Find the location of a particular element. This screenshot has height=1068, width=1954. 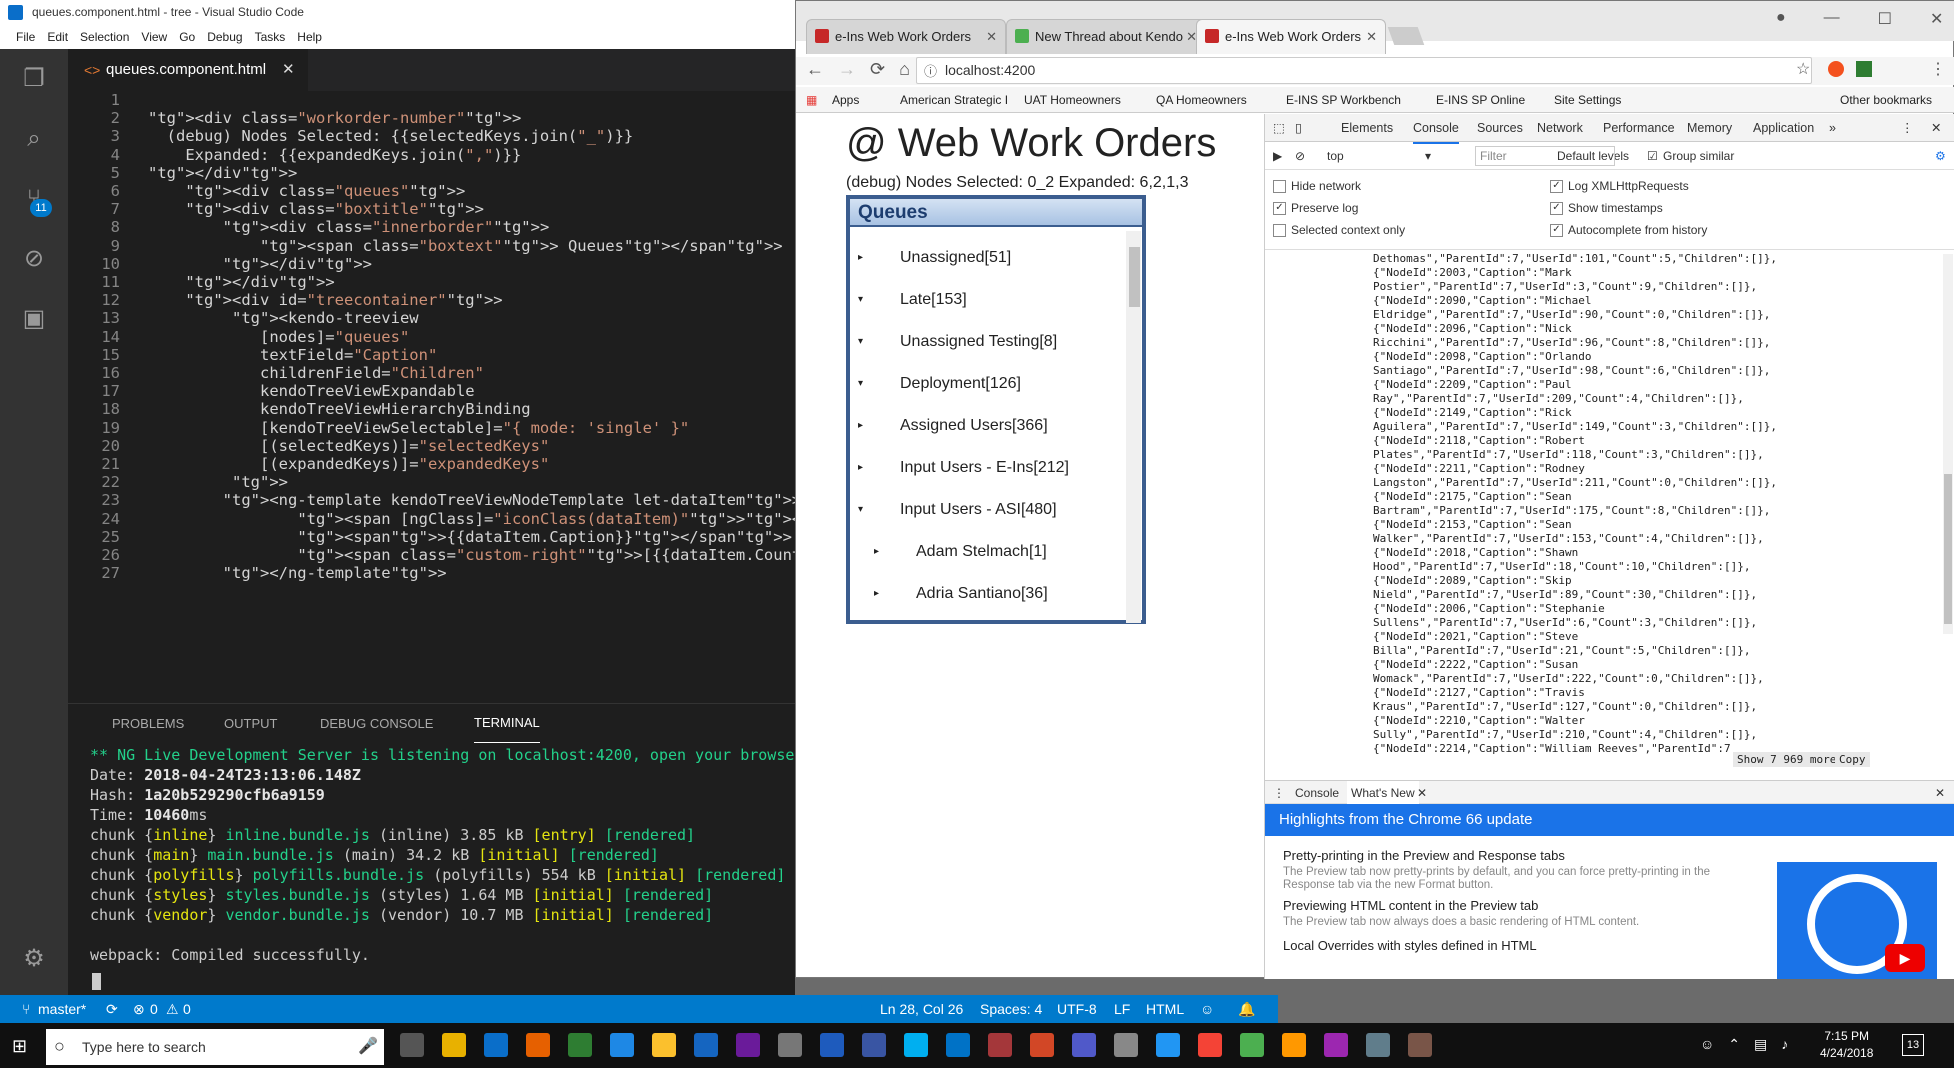

explorer-icon is located at coordinates (664, 1045).